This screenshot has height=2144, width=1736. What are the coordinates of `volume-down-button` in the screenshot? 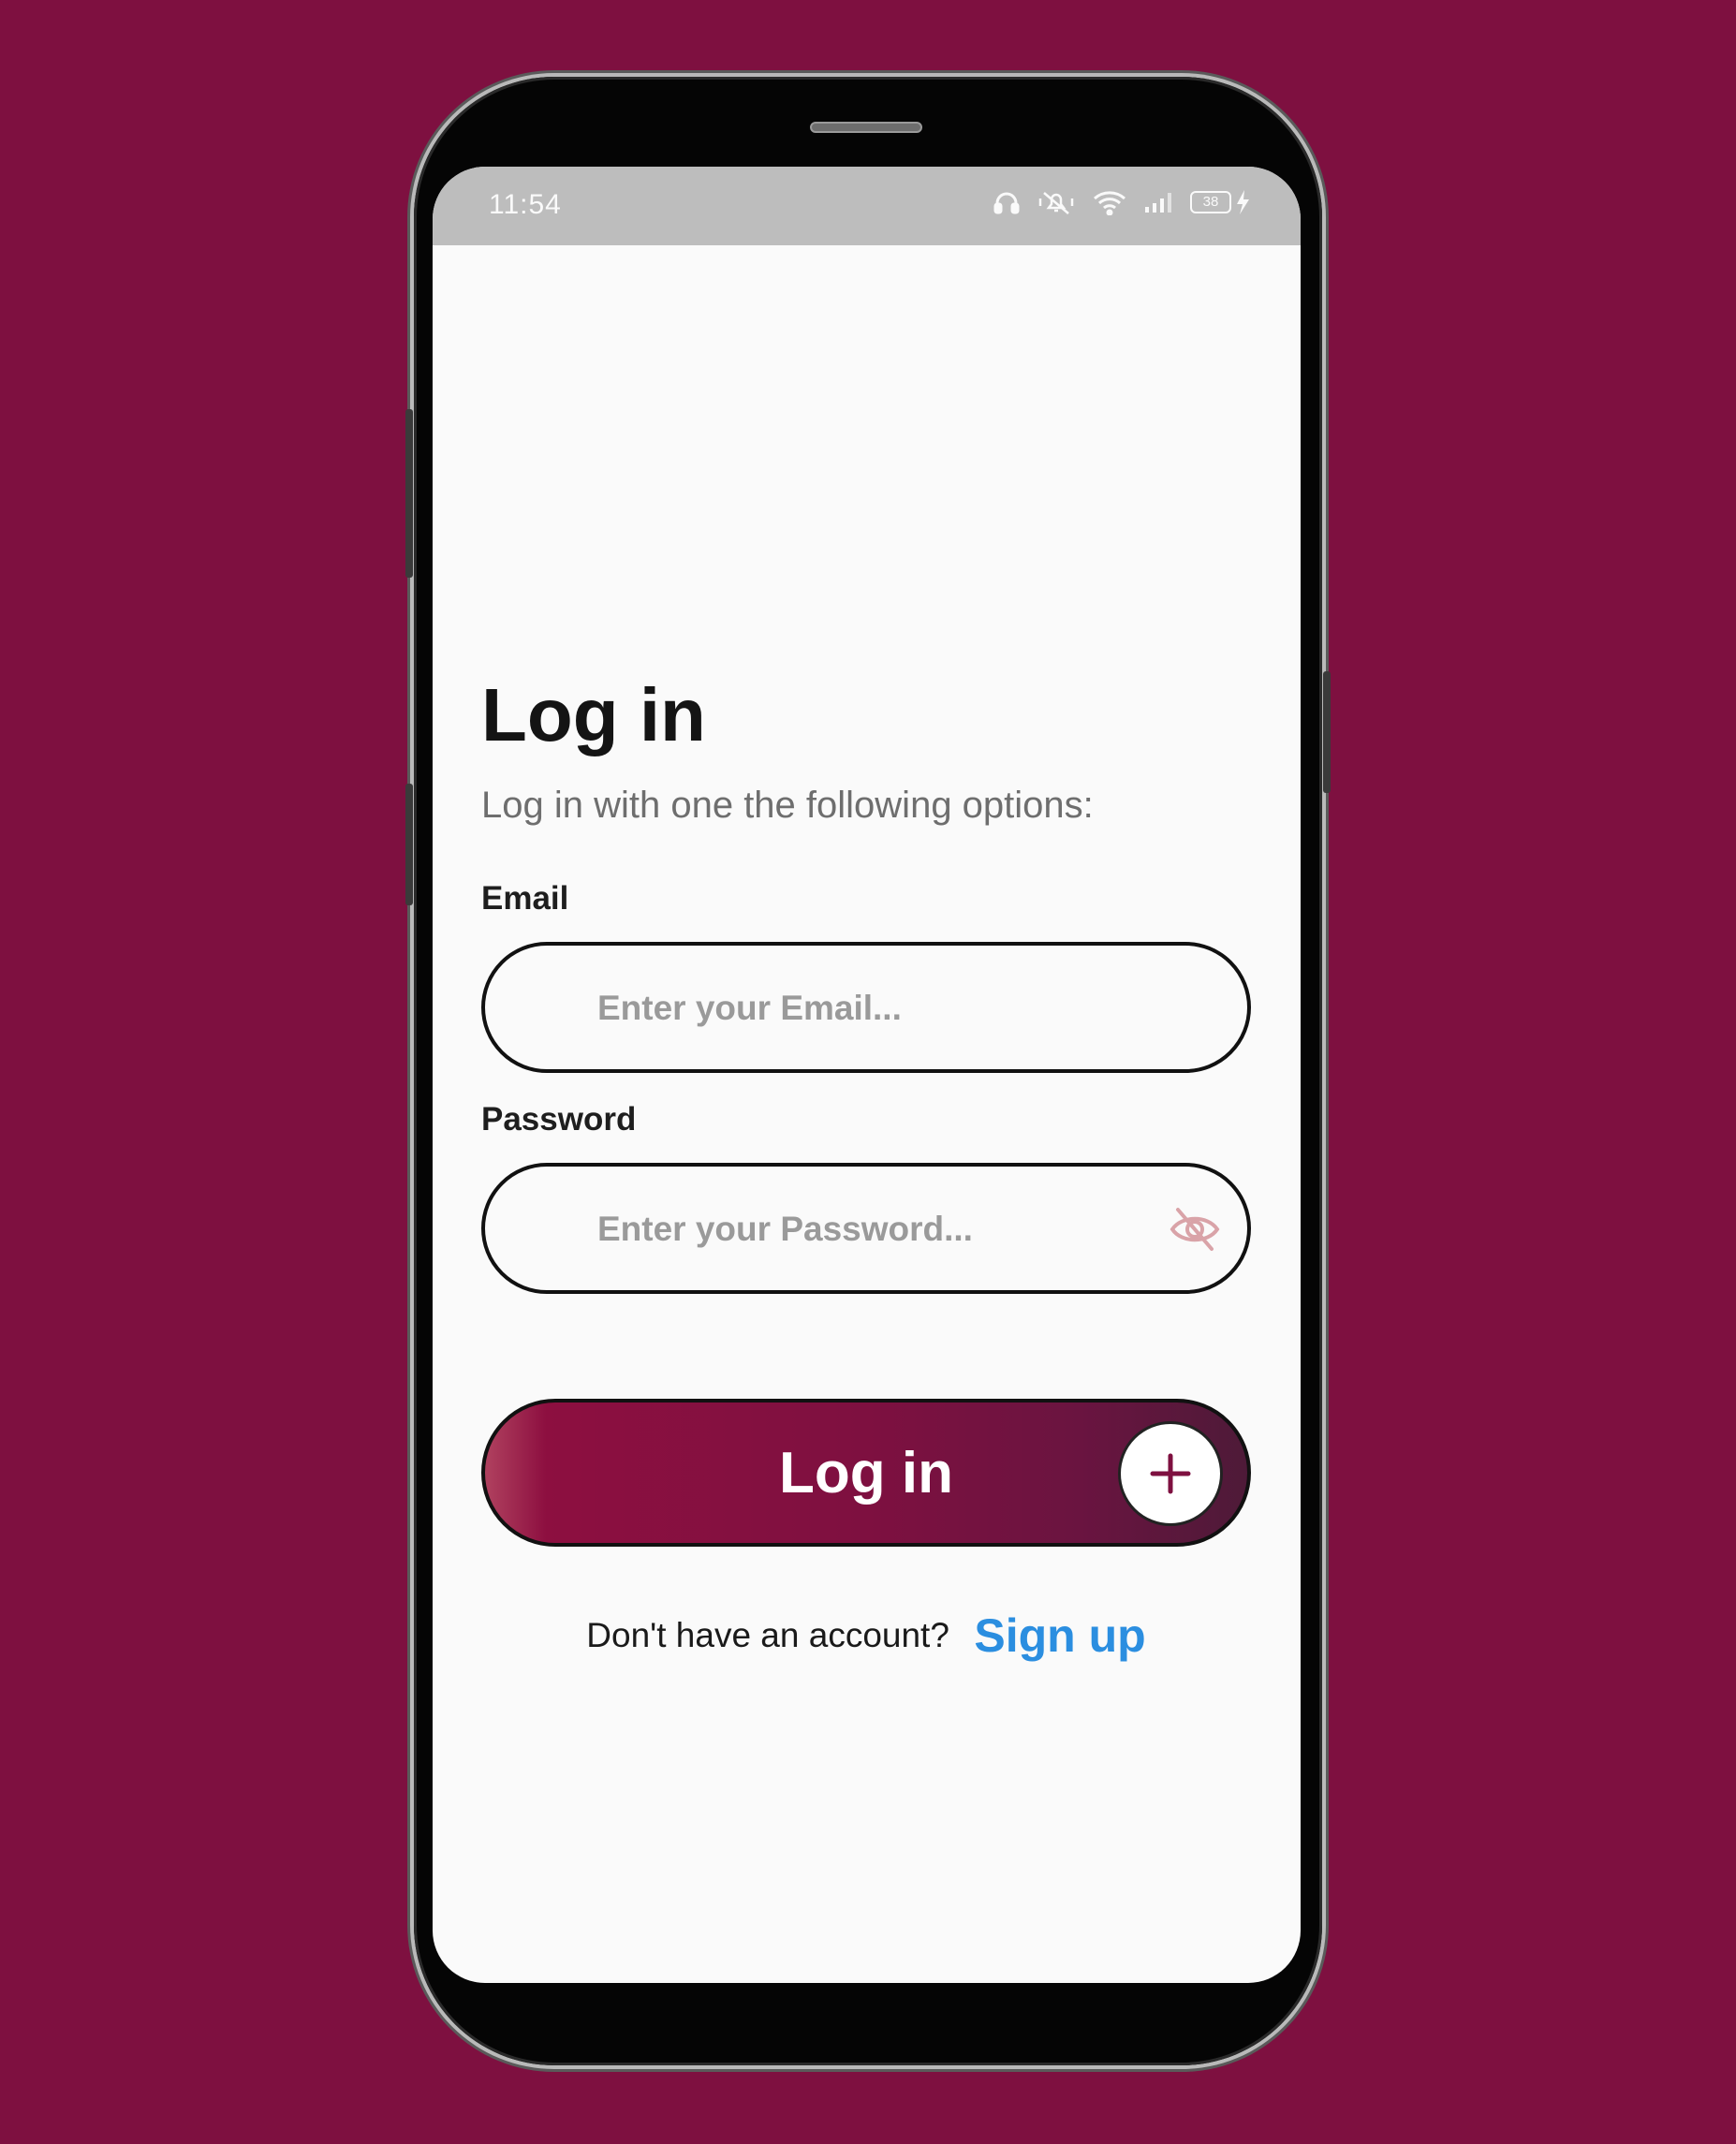 It's located at (409, 845).